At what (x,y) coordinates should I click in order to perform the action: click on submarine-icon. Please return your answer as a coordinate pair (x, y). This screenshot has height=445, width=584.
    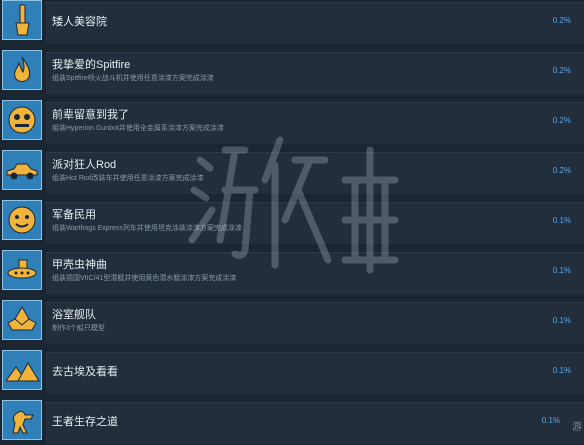
    Looking at the image, I should click on (22, 270).